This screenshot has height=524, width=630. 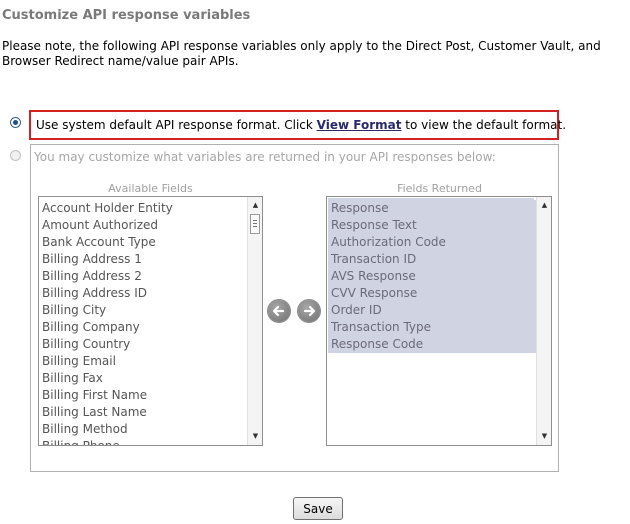 I want to click on scroll-thumb, so click(x=255, y=224).